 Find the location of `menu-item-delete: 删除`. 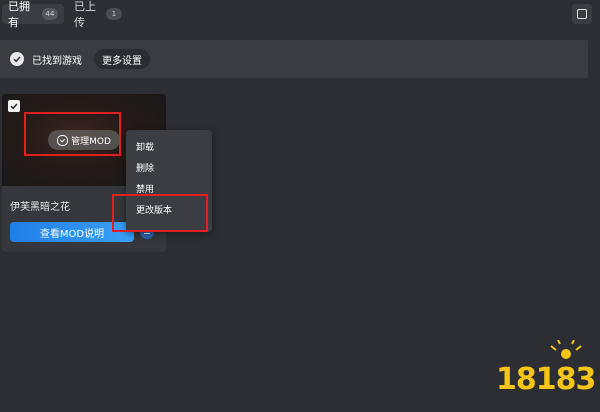

menu-item-delete: 删除 is located at coordinates (145, 167).